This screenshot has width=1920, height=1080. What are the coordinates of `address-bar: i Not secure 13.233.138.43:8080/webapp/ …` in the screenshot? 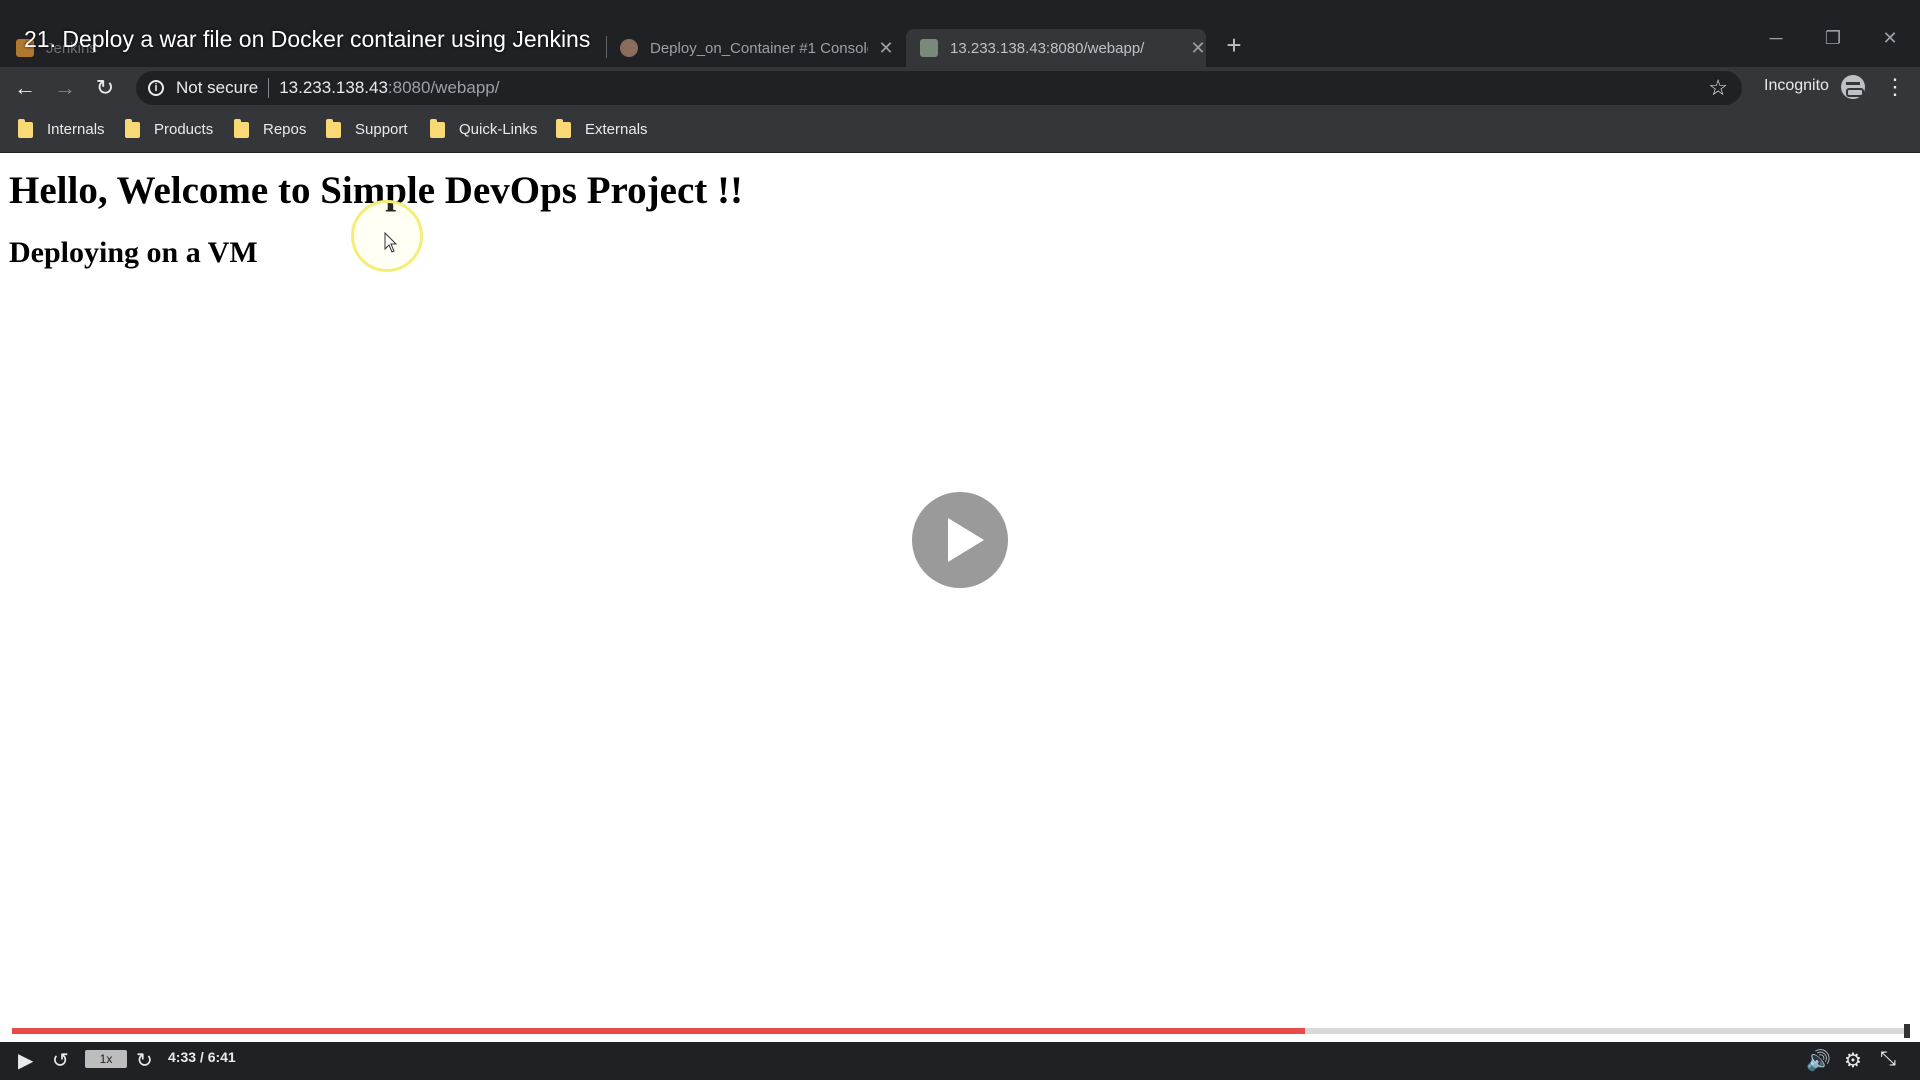 It's located at (939, 88).